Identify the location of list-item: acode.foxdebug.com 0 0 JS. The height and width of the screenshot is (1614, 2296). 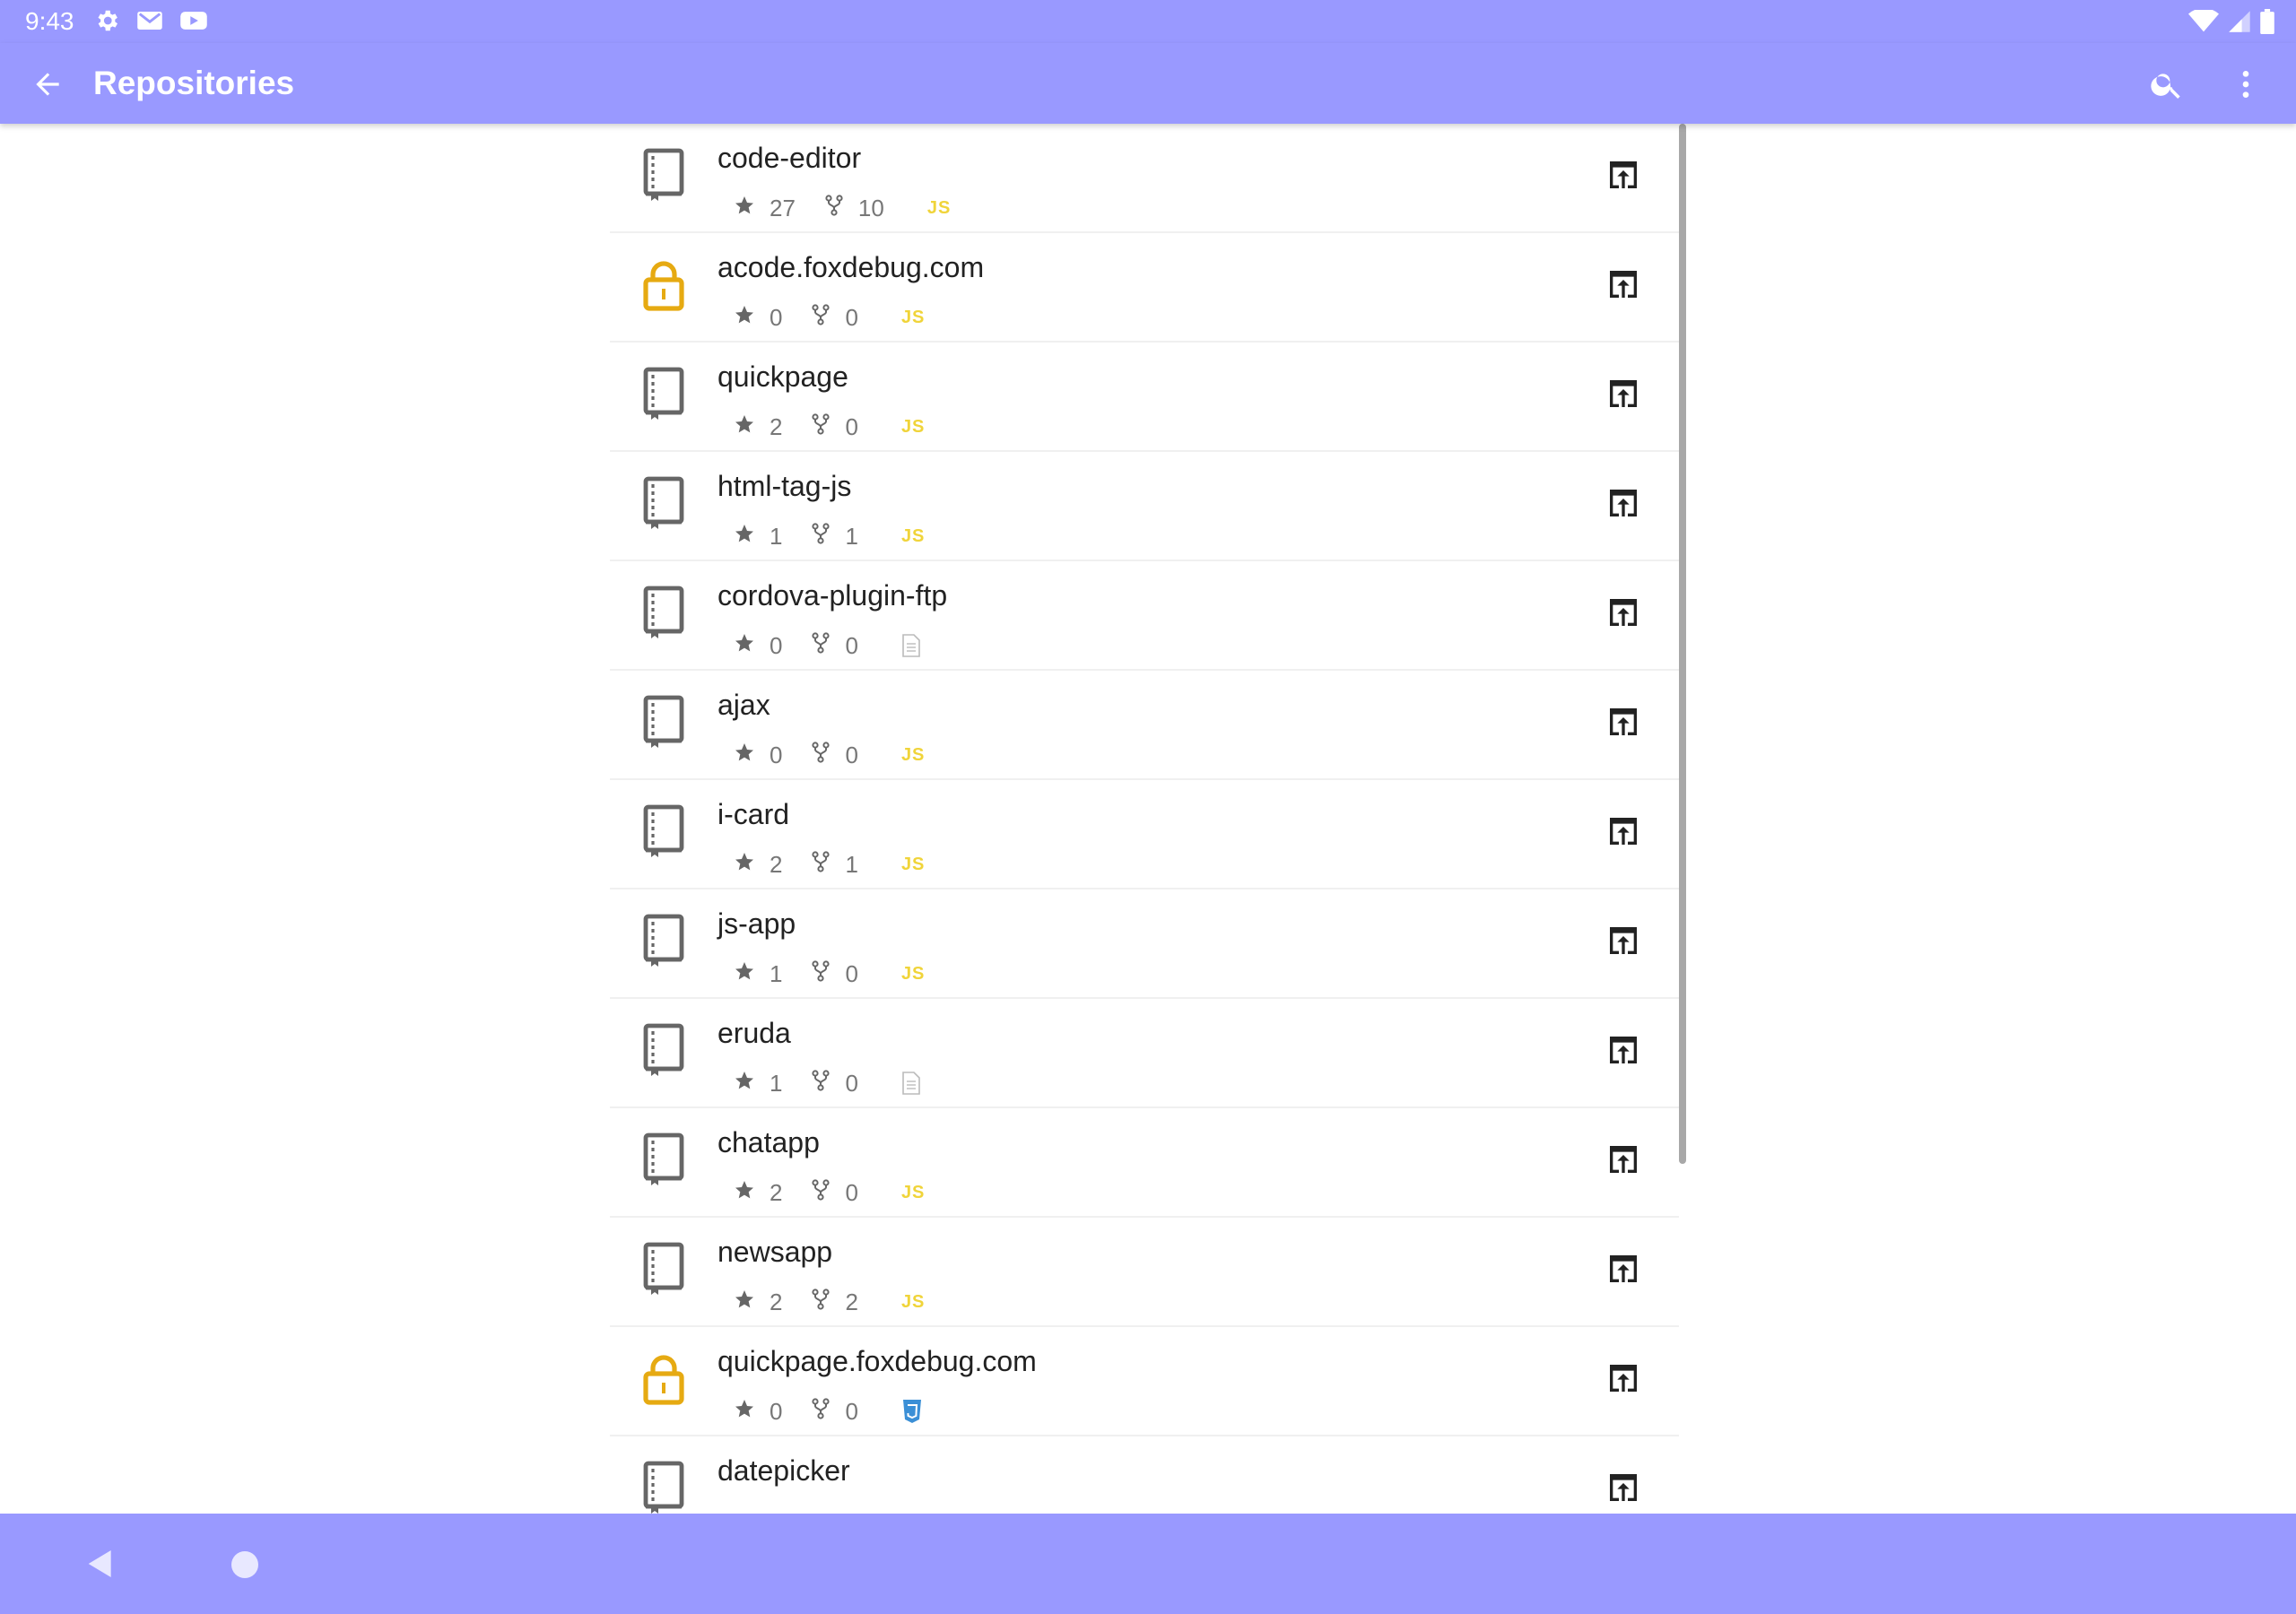
(1144, 288).